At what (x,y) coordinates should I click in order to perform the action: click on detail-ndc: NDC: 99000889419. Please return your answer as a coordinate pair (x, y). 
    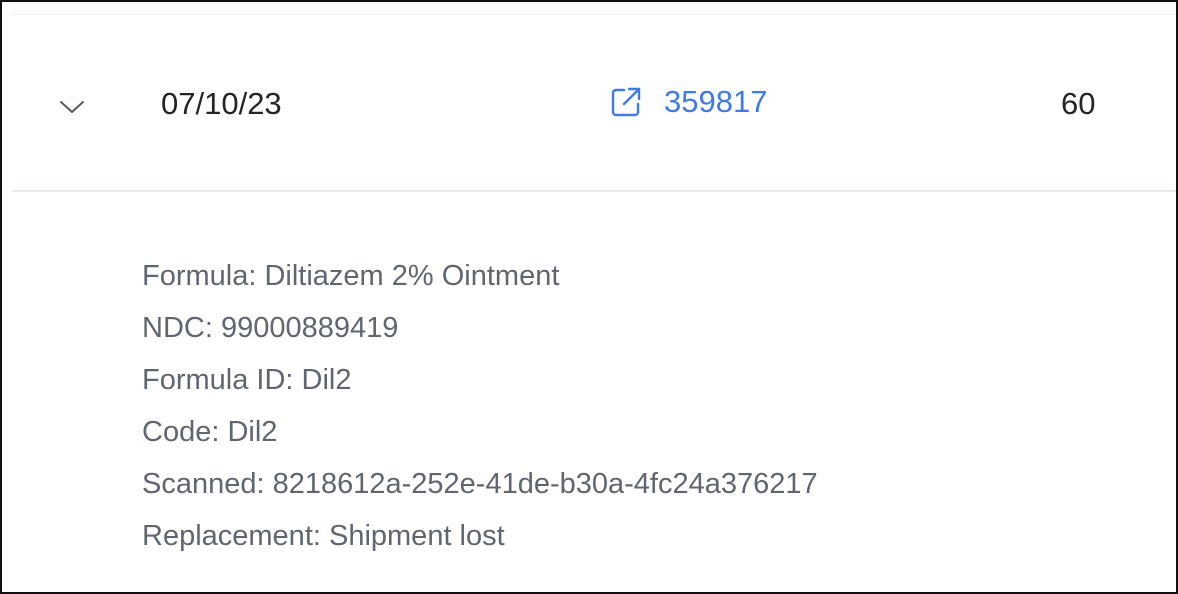
    Looking at the image, I should click on (270, 328).